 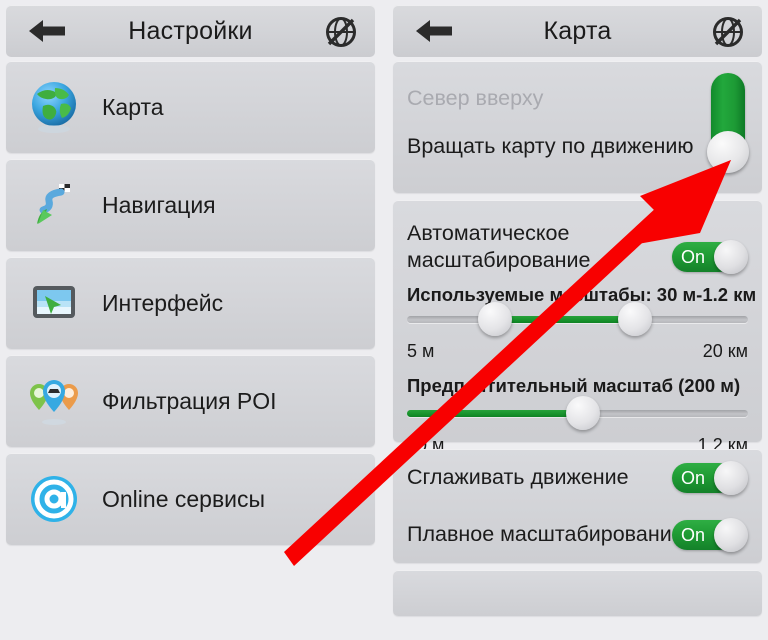 I want to click on smooth-motion-label: Сглаживать движение, so click(x=518, y=477).